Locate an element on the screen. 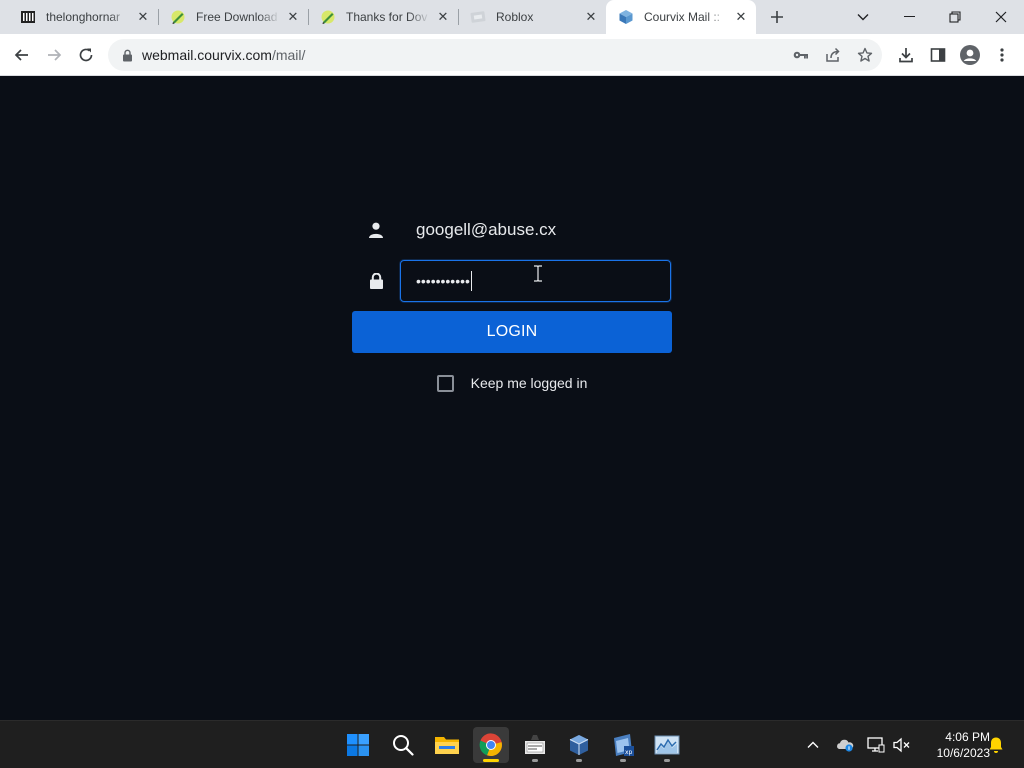 The height and width of the screenshot is (768, 1024). username-field: googell@abuse.cx is located at coordinates (535, 230).